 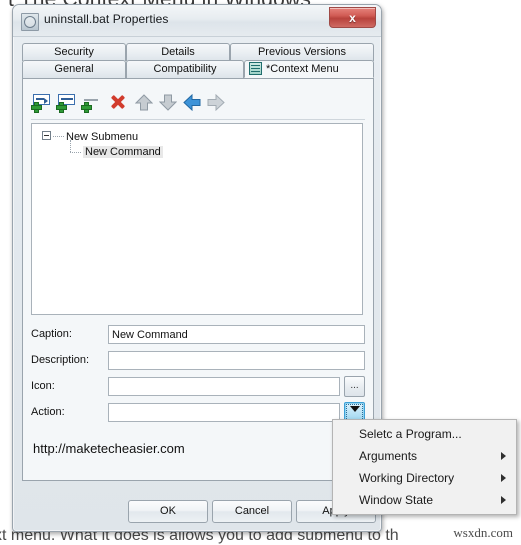 I want to click on site-watermark: wsxdn.com, so click(x=483, y=532).